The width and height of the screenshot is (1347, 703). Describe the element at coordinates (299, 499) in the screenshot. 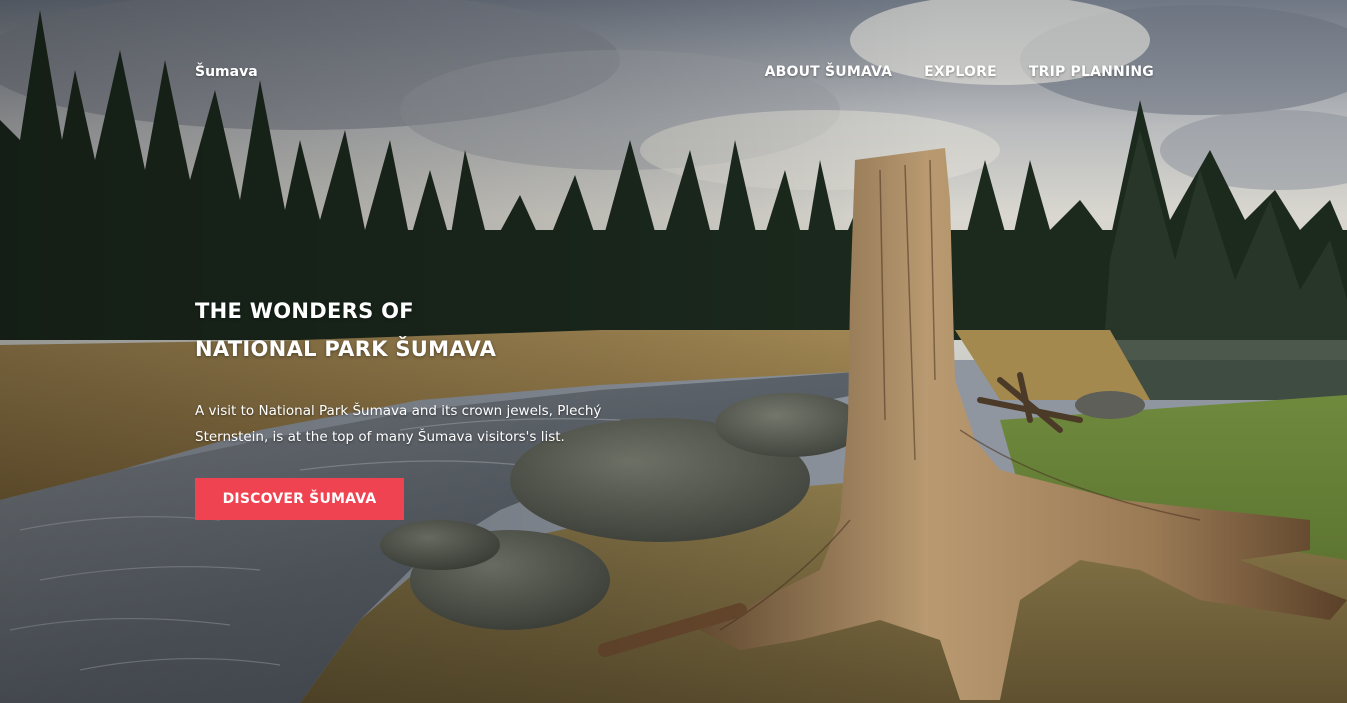

I see `discover-button: DISCOVER ŠUMAVA` at that location.